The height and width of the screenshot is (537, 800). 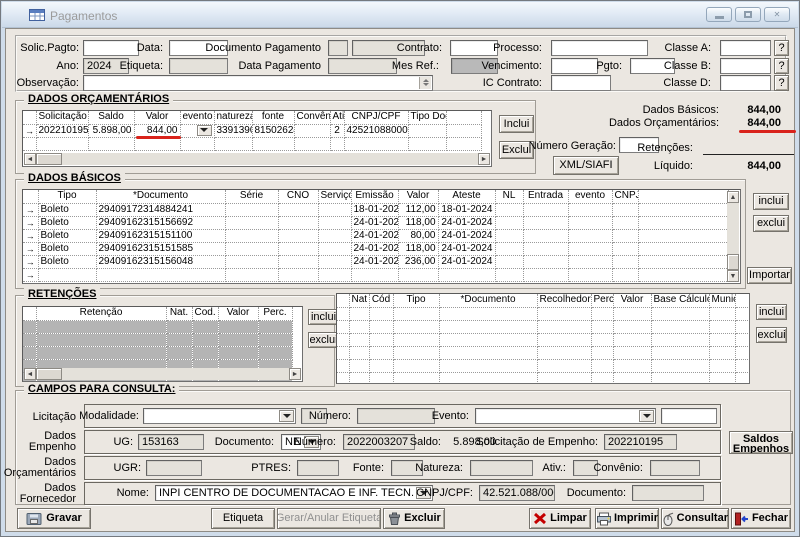 What do you see at coordinates (560, 518) in the screenshot?
I see `limpar-button: Limpar` at bounding box center [560, 518].